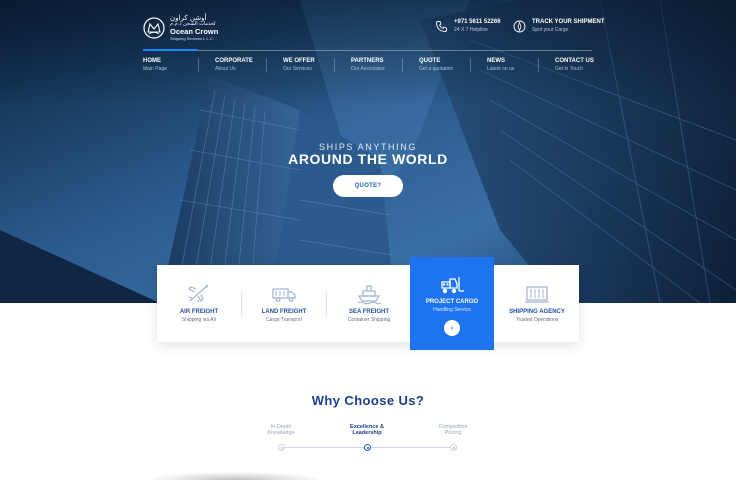 This screenshot has width=736, height=480. I want to click on service-title: LAND FREIGHT, so click(284, 312).